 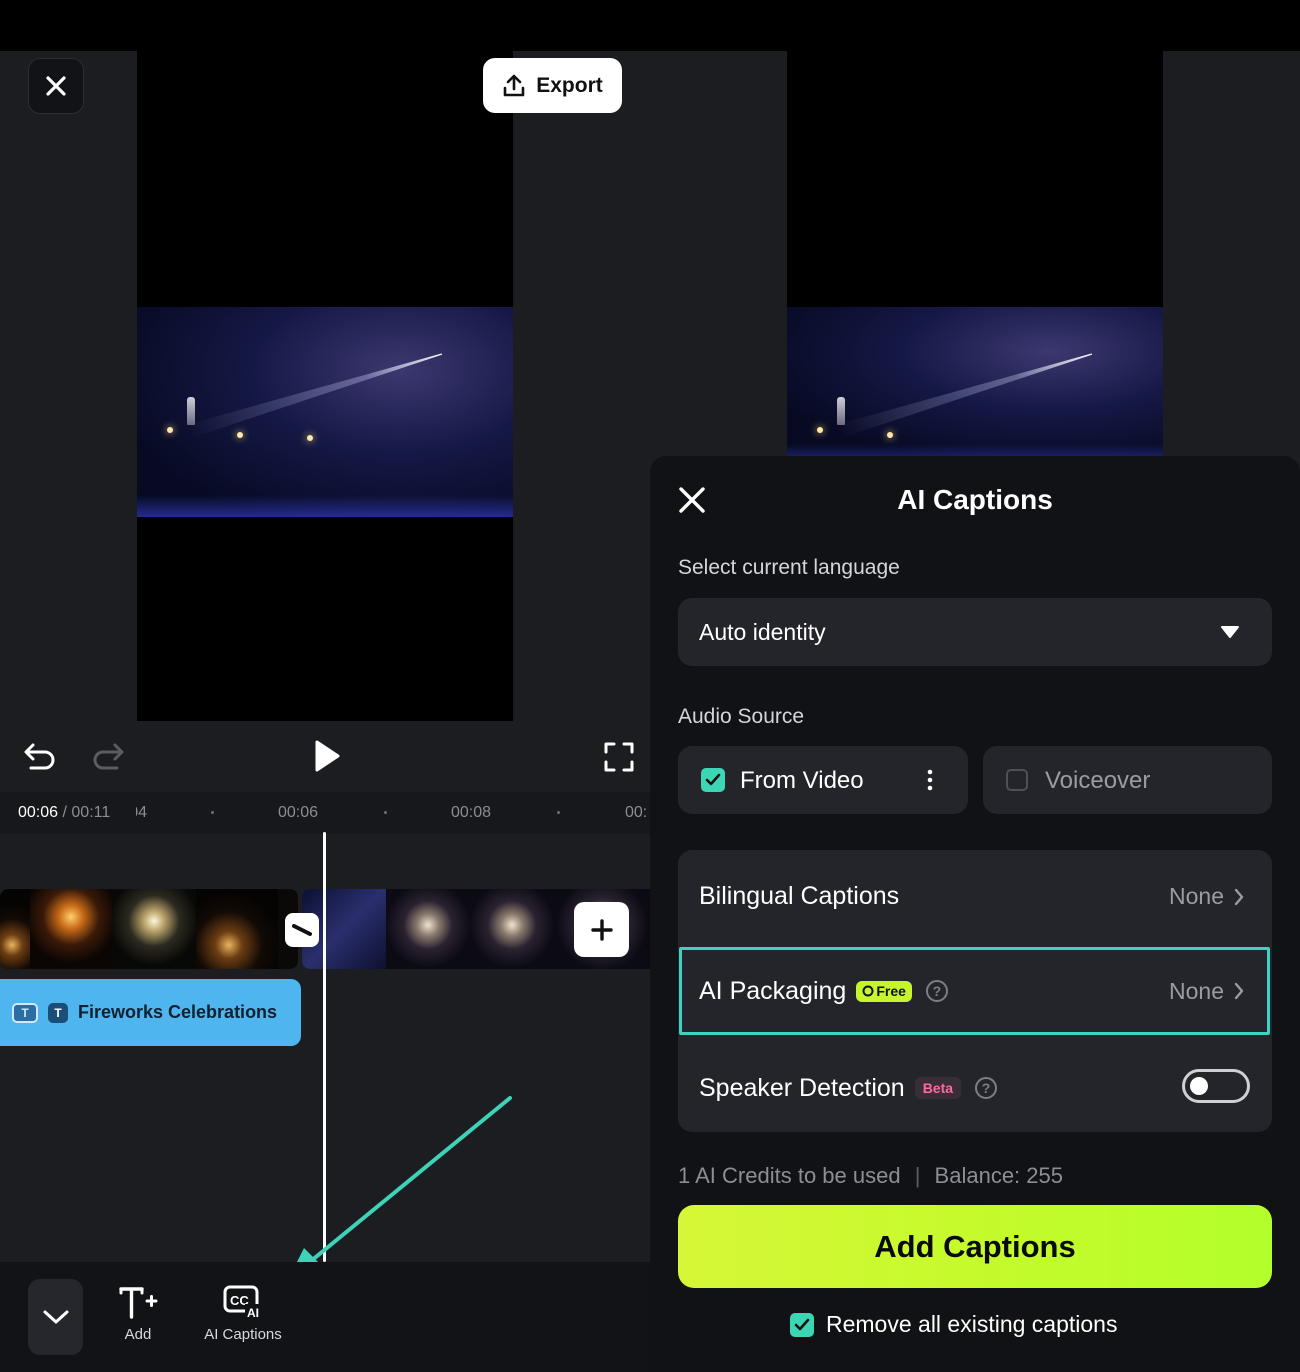 I want to click on plus-icon, so click(x=602, y=930).